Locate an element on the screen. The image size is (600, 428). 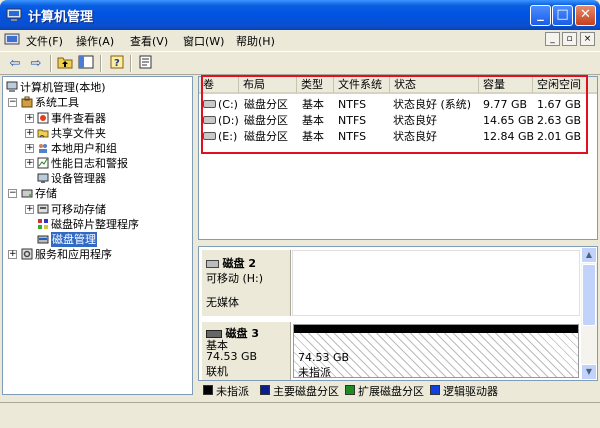
status-bar is located at coordinates (300, 415).